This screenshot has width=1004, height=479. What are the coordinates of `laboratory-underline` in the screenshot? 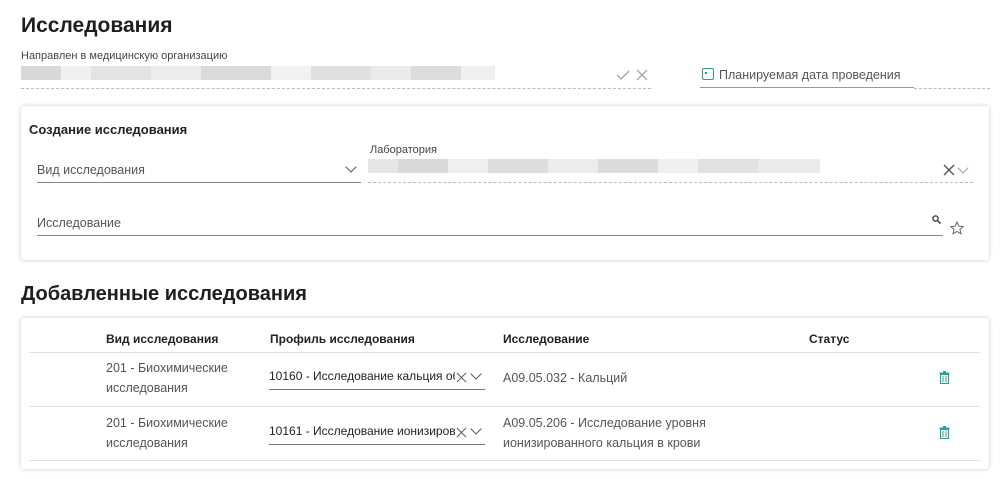 It's located at (670, 182).